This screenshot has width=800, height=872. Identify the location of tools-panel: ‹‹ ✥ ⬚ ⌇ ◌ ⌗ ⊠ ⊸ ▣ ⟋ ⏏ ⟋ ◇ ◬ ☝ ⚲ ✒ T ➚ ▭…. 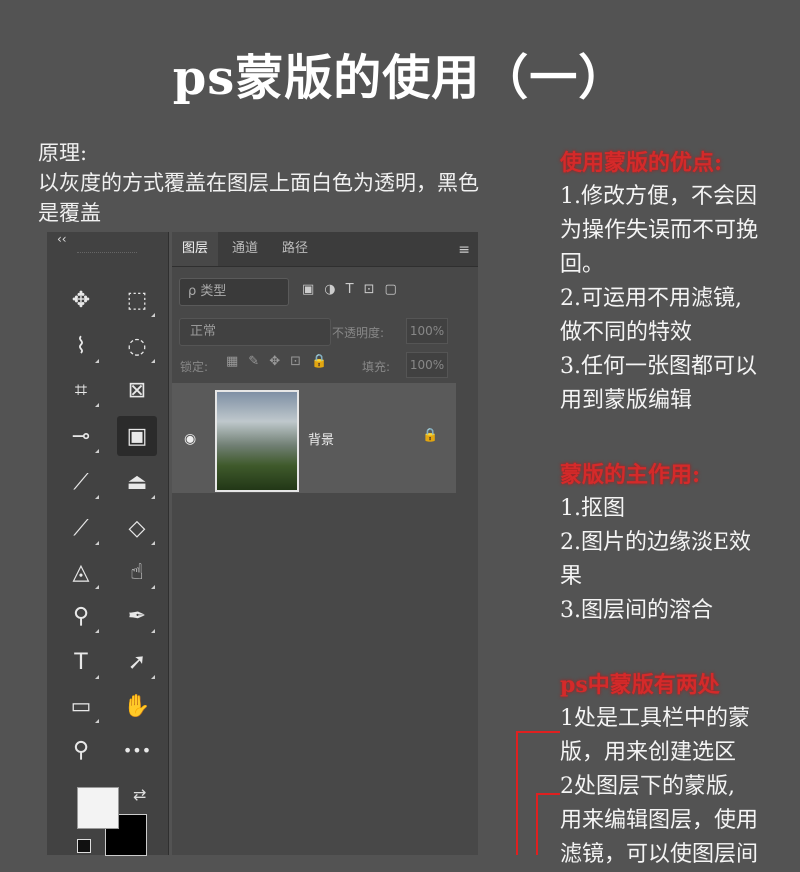
(108, 544).